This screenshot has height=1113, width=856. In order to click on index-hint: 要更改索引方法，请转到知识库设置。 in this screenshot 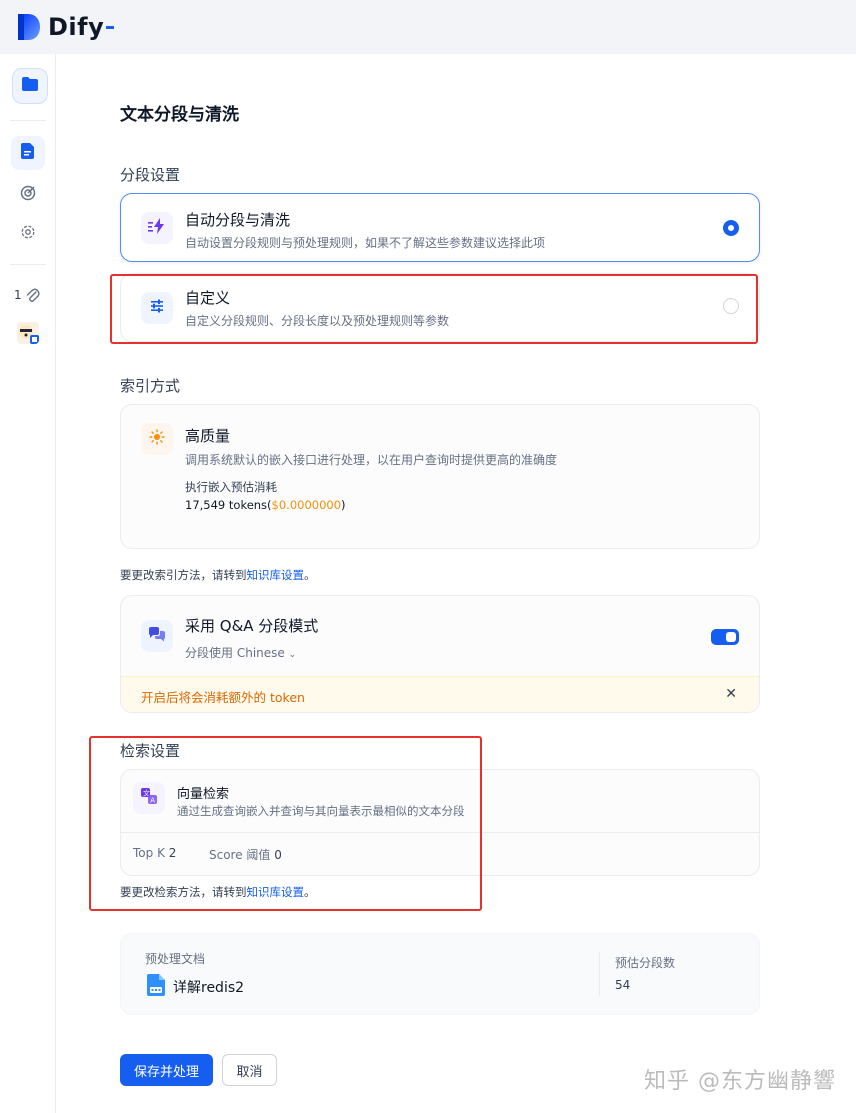, I will do `click(218, 575)`.